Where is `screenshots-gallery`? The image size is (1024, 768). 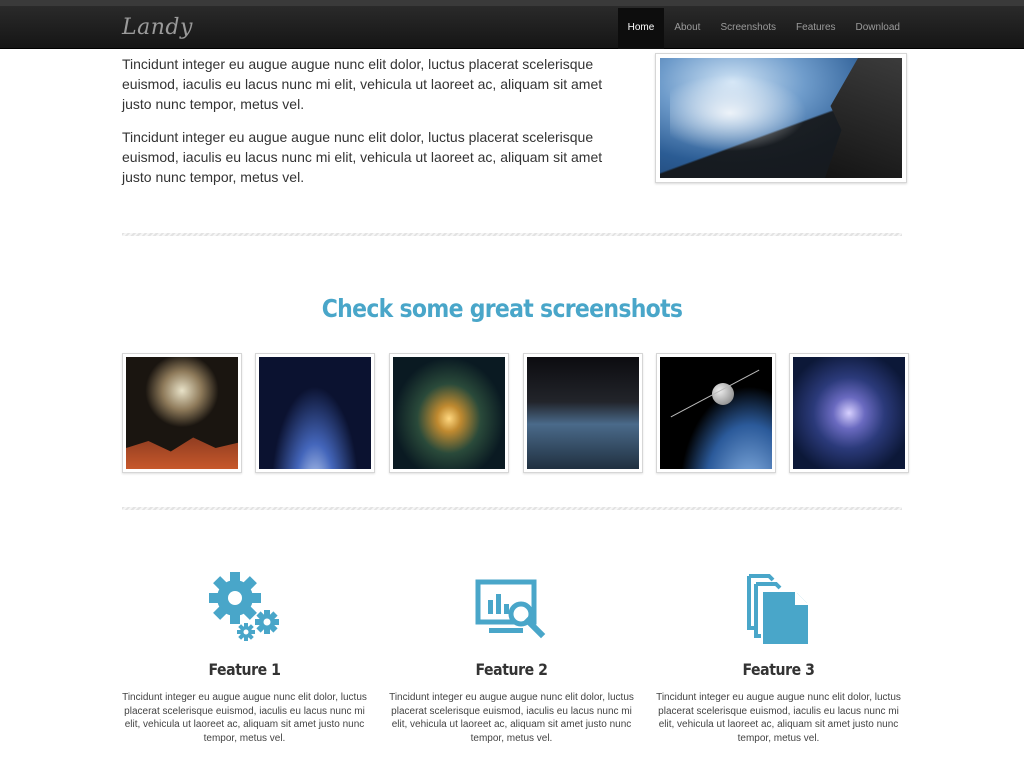 screenshots-gallery is located at coordinates (515, 413).